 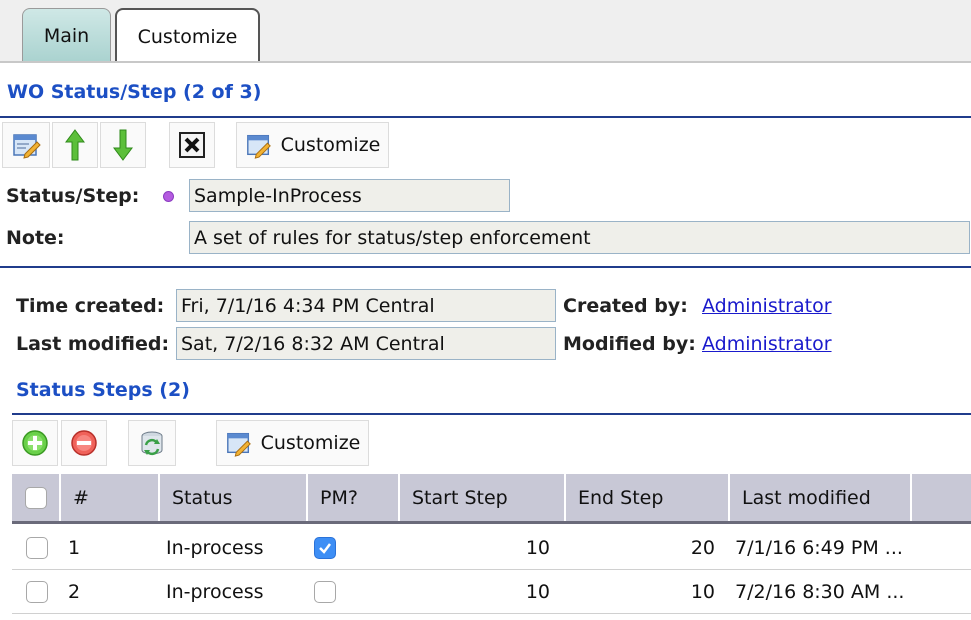 What do you see at coordinates (134, 92) in the screenshot?
I see `section-title-wo-status: WO Status/Step (2 of 3)` at bounding box center [134, 92].